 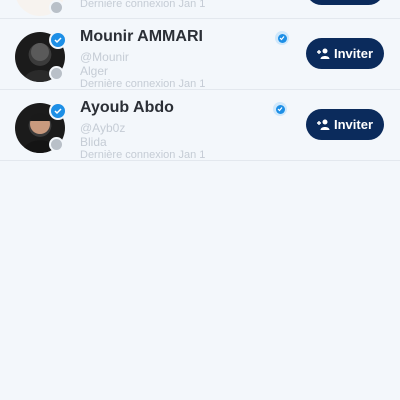 I want to click on user-row: Dernière connexion Jan 1, so click(x=200, y=9).